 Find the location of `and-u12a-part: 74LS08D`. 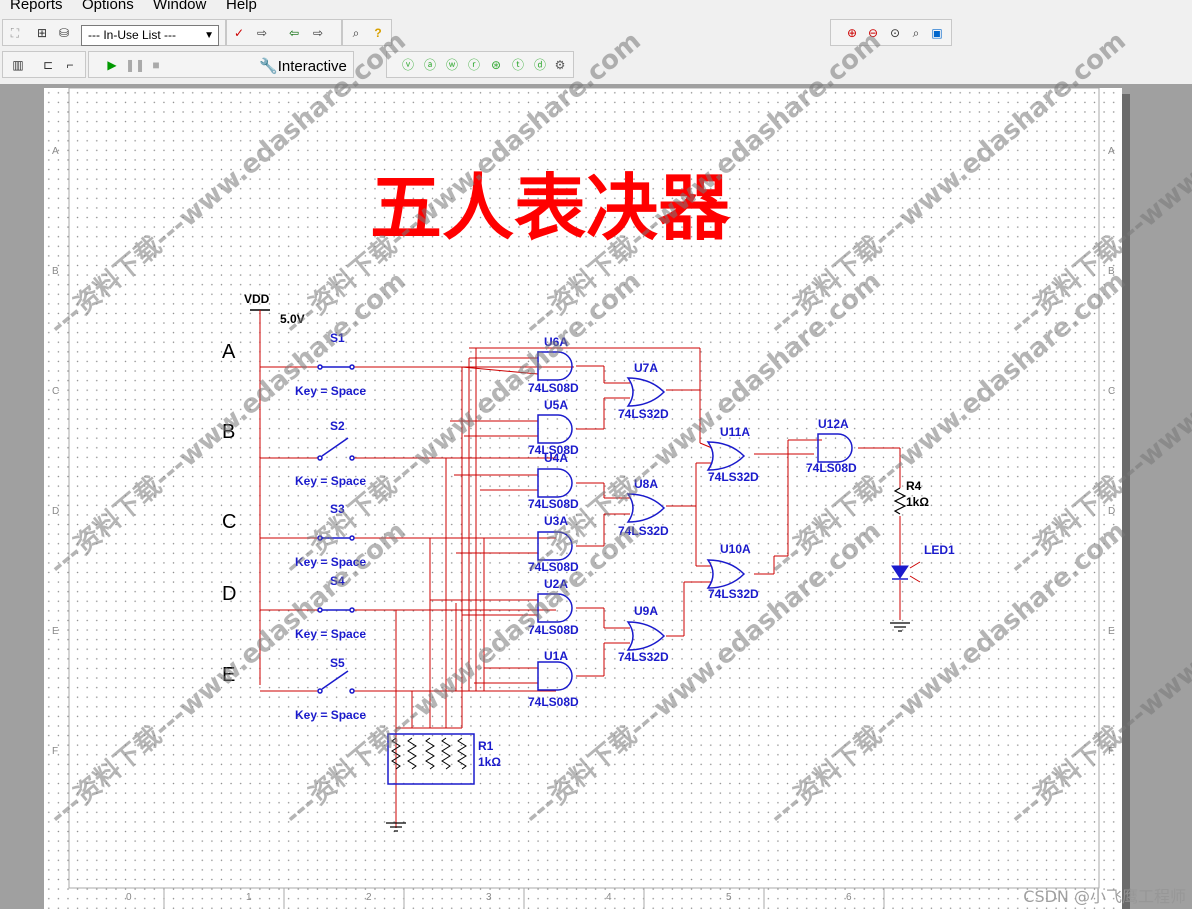

and-u12a-part: 74LS08D is located at coordinates (831, 468).